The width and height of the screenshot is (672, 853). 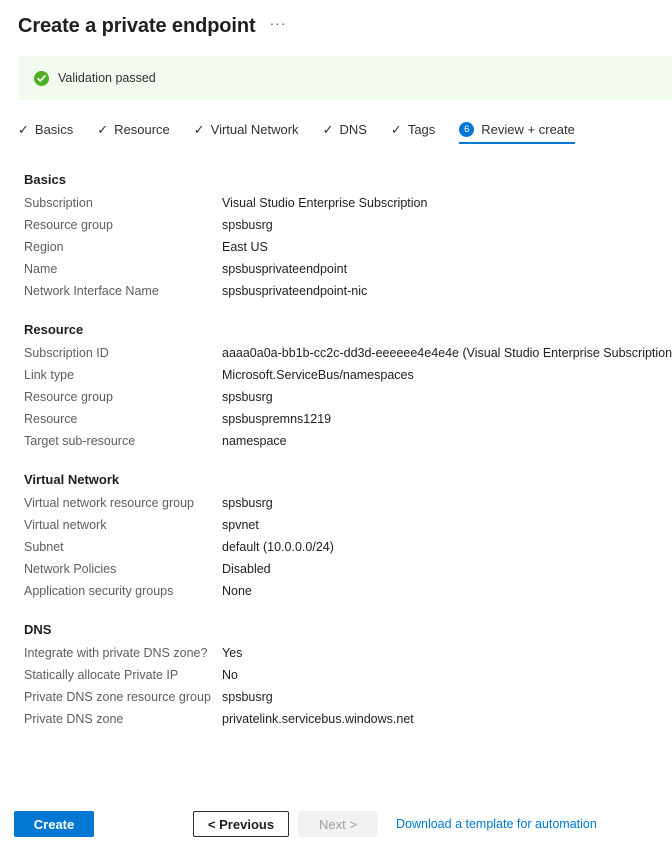 I want to click on summary-row: Resource spsbuspremns1219, so click(x=336, y=423).